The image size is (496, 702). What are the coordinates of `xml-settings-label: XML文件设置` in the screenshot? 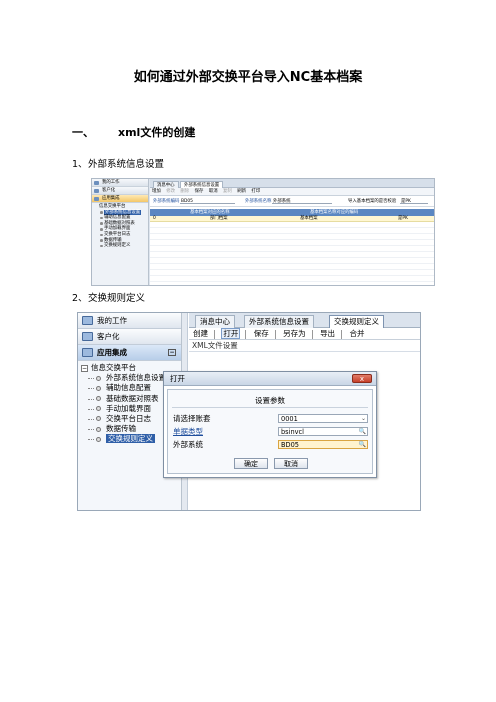 It's located at (304, 346).